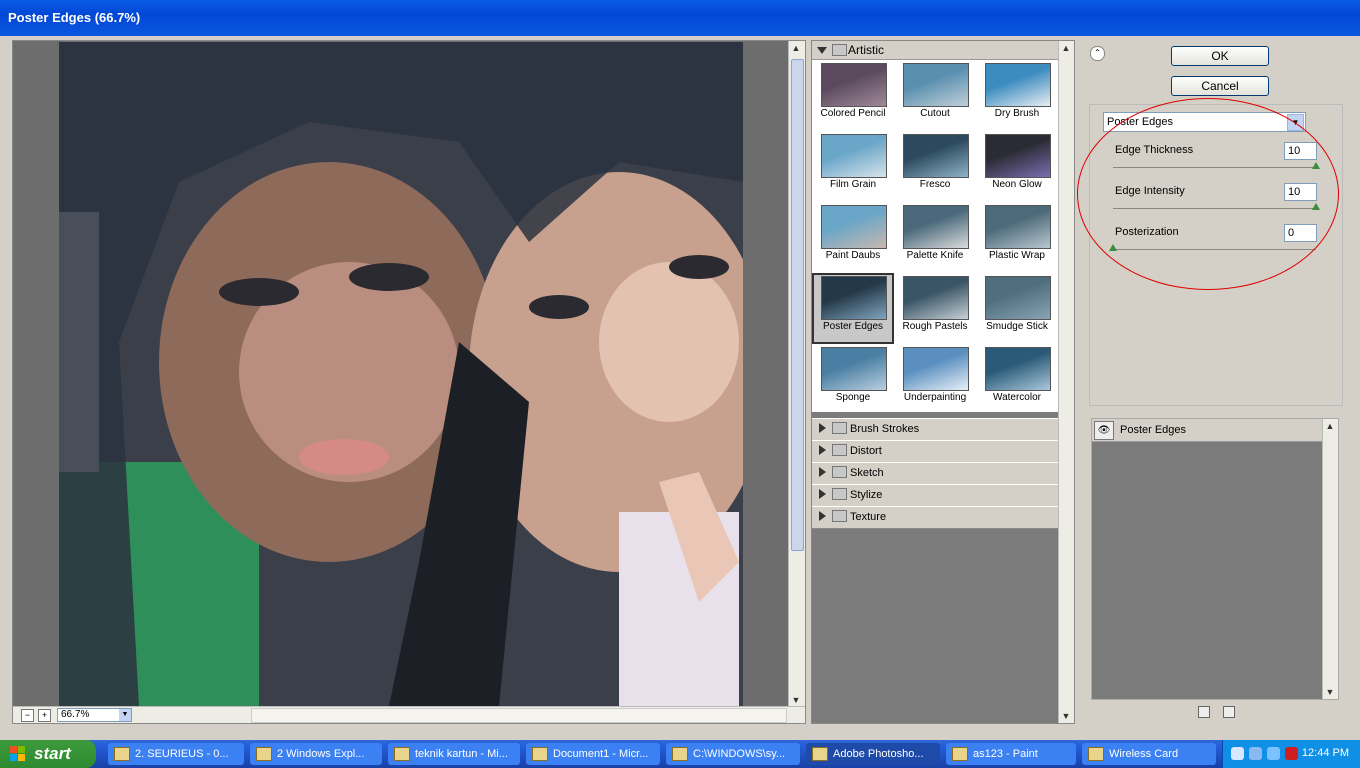  What do you see at coordinates (1214, 249) in the screenshot?
I see `posterization-slider` at bounding box center [1214, 249].